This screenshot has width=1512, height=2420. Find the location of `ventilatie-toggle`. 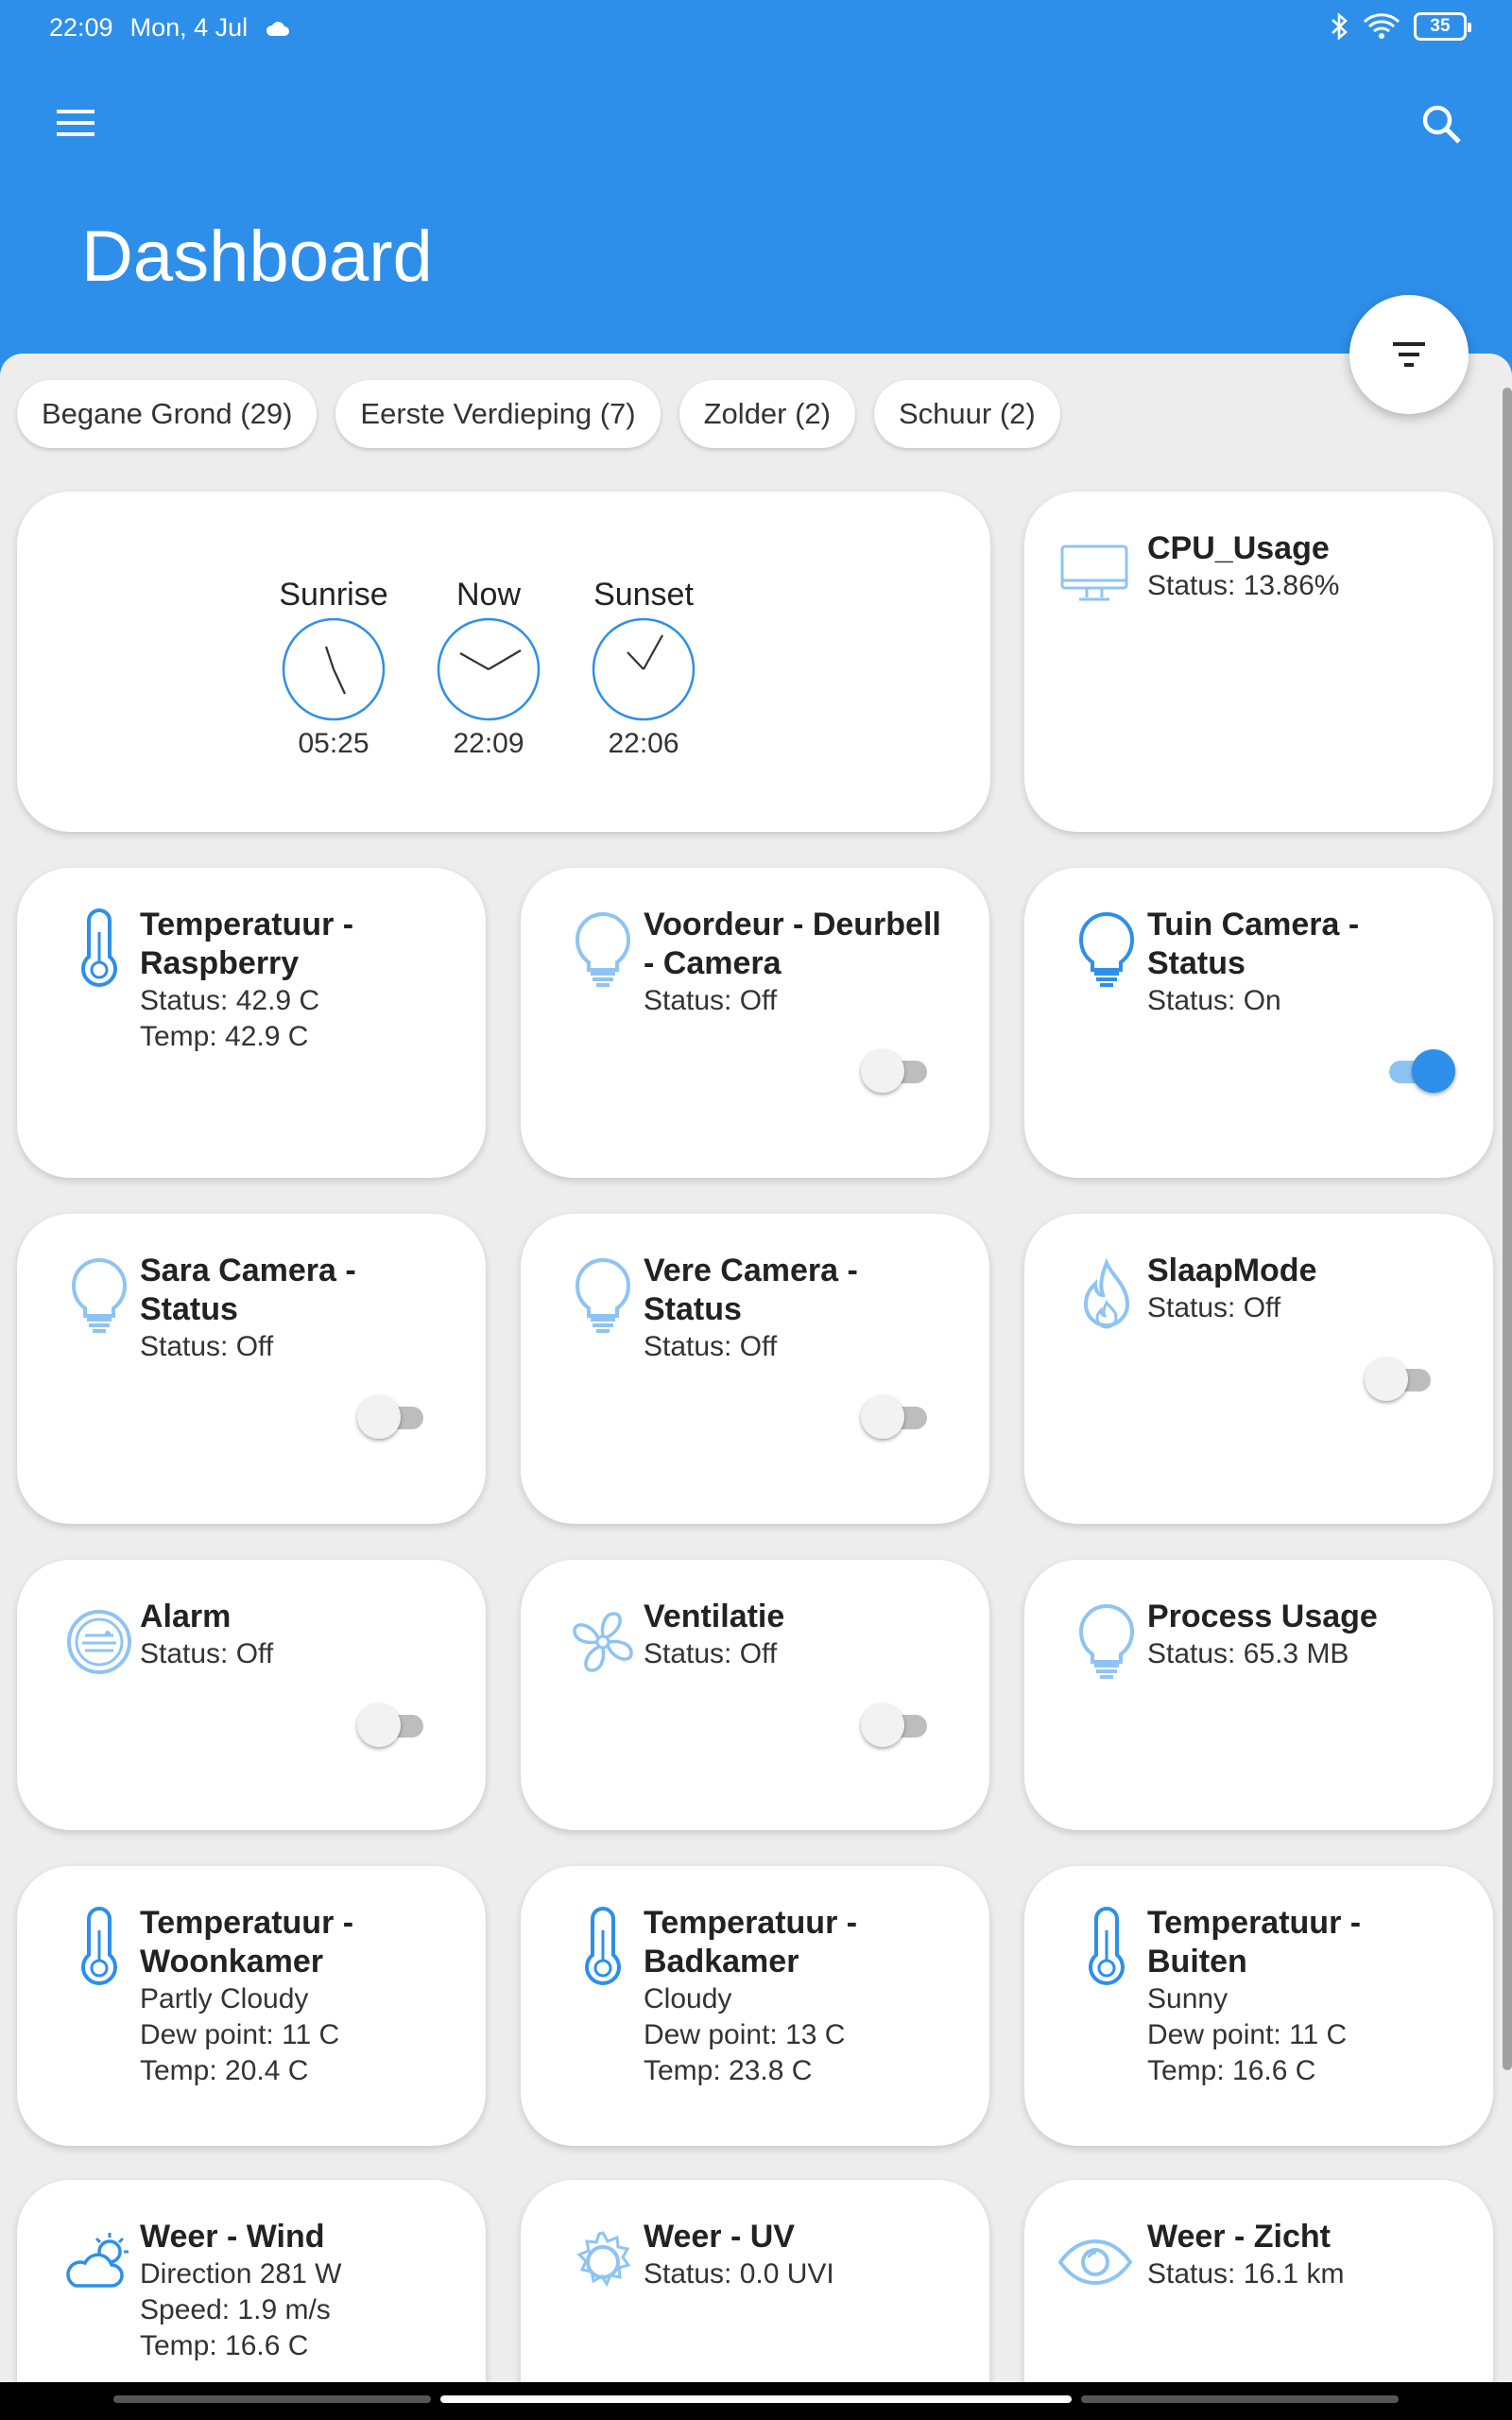

ventilatie-toggle is located at coordinates (897, 1725).